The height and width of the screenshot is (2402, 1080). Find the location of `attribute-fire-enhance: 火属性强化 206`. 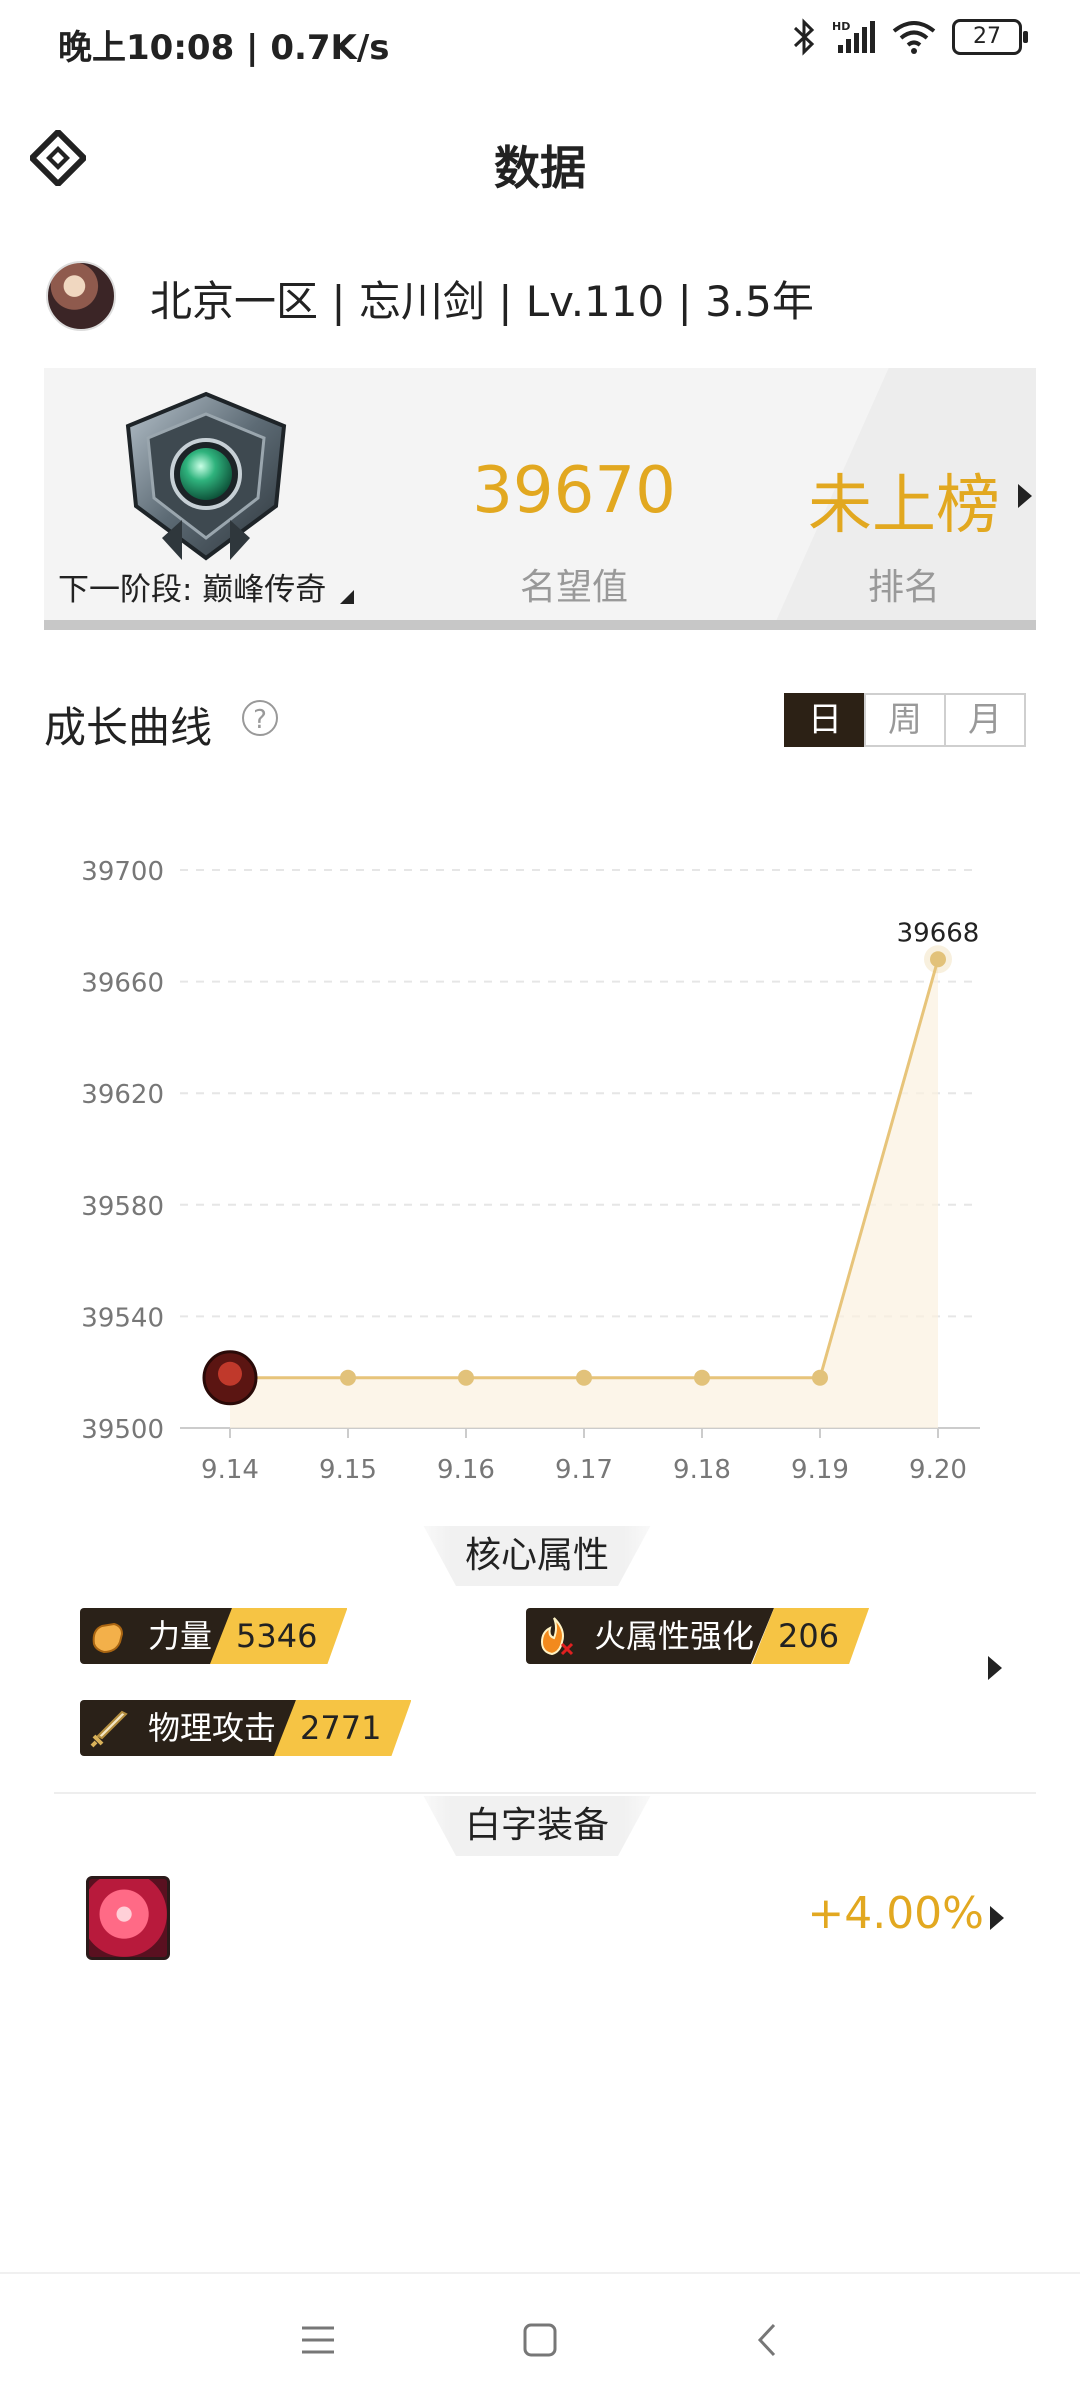

attribute-fire-enhance: 火属性强化 206 is located at coordinates (697, 1636).